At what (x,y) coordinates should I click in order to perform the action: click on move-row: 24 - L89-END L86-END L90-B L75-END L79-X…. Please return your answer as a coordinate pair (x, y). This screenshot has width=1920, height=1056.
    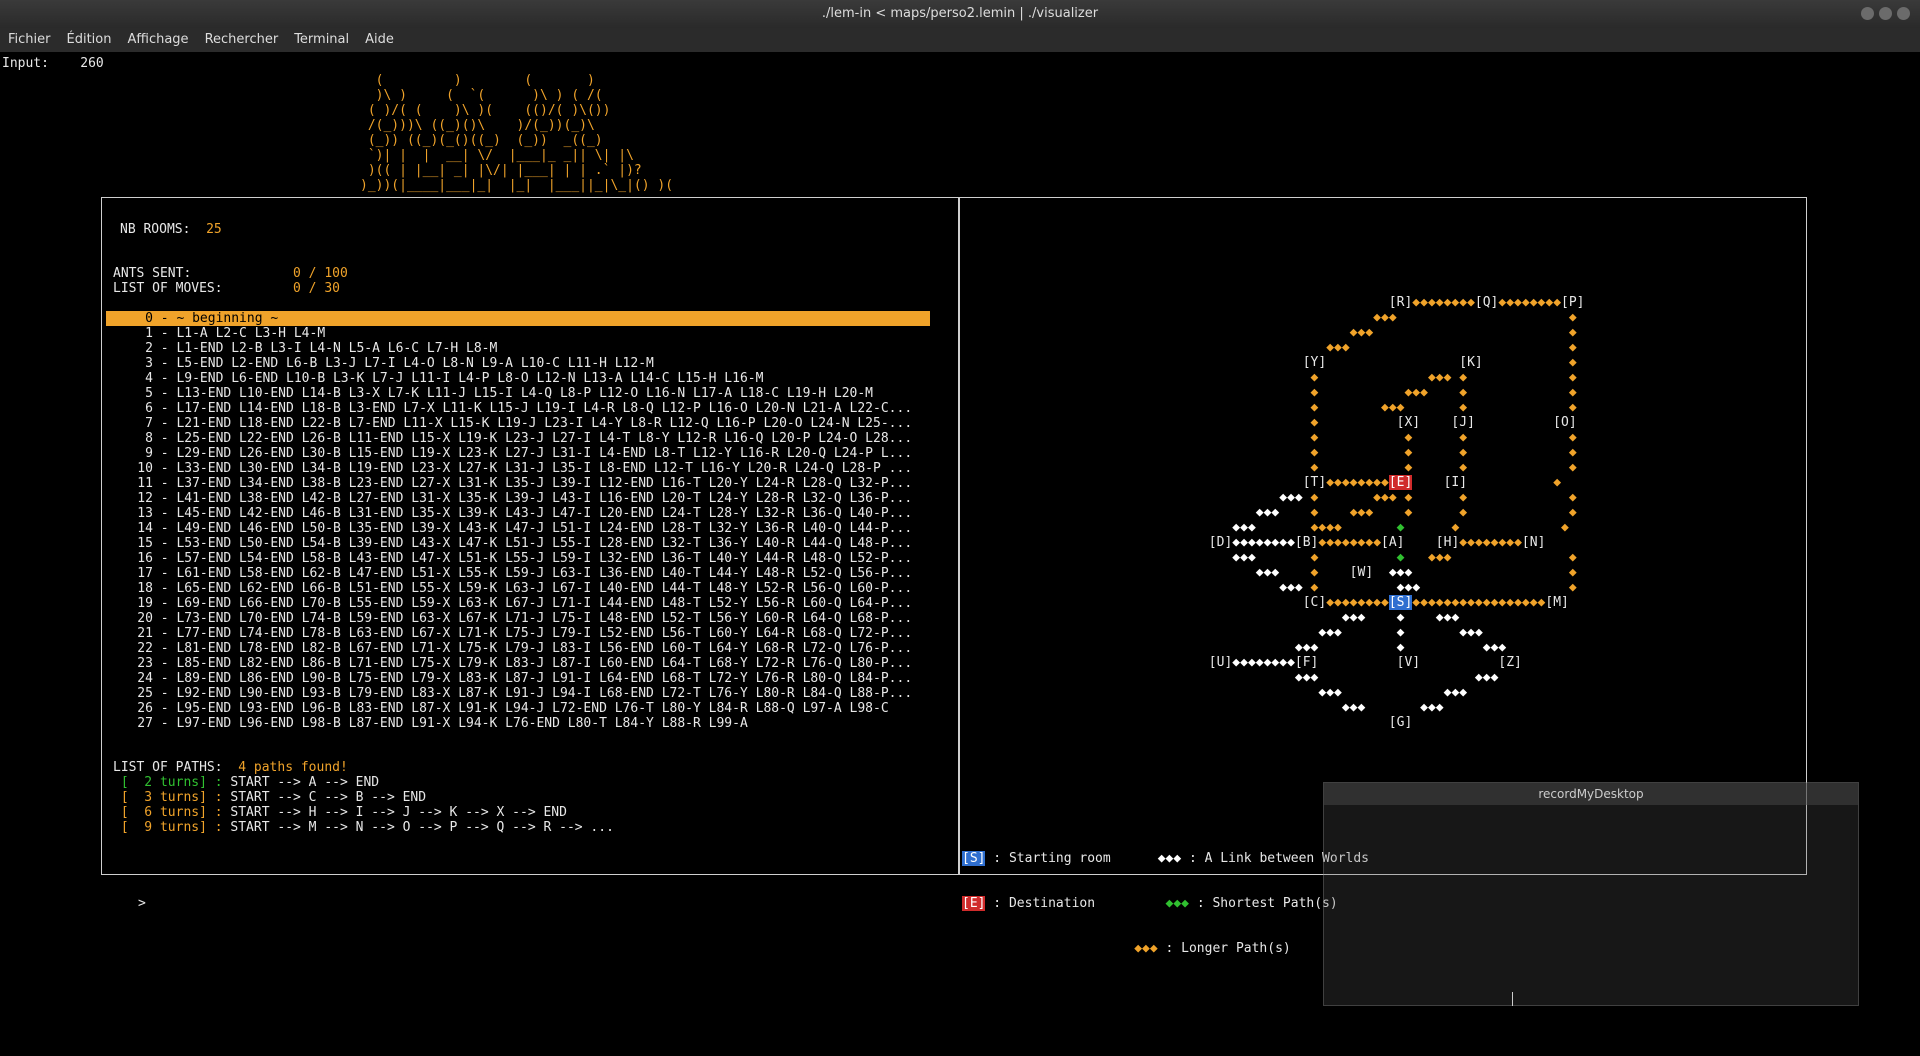
    Looking at the image, I should click on (518, 678).